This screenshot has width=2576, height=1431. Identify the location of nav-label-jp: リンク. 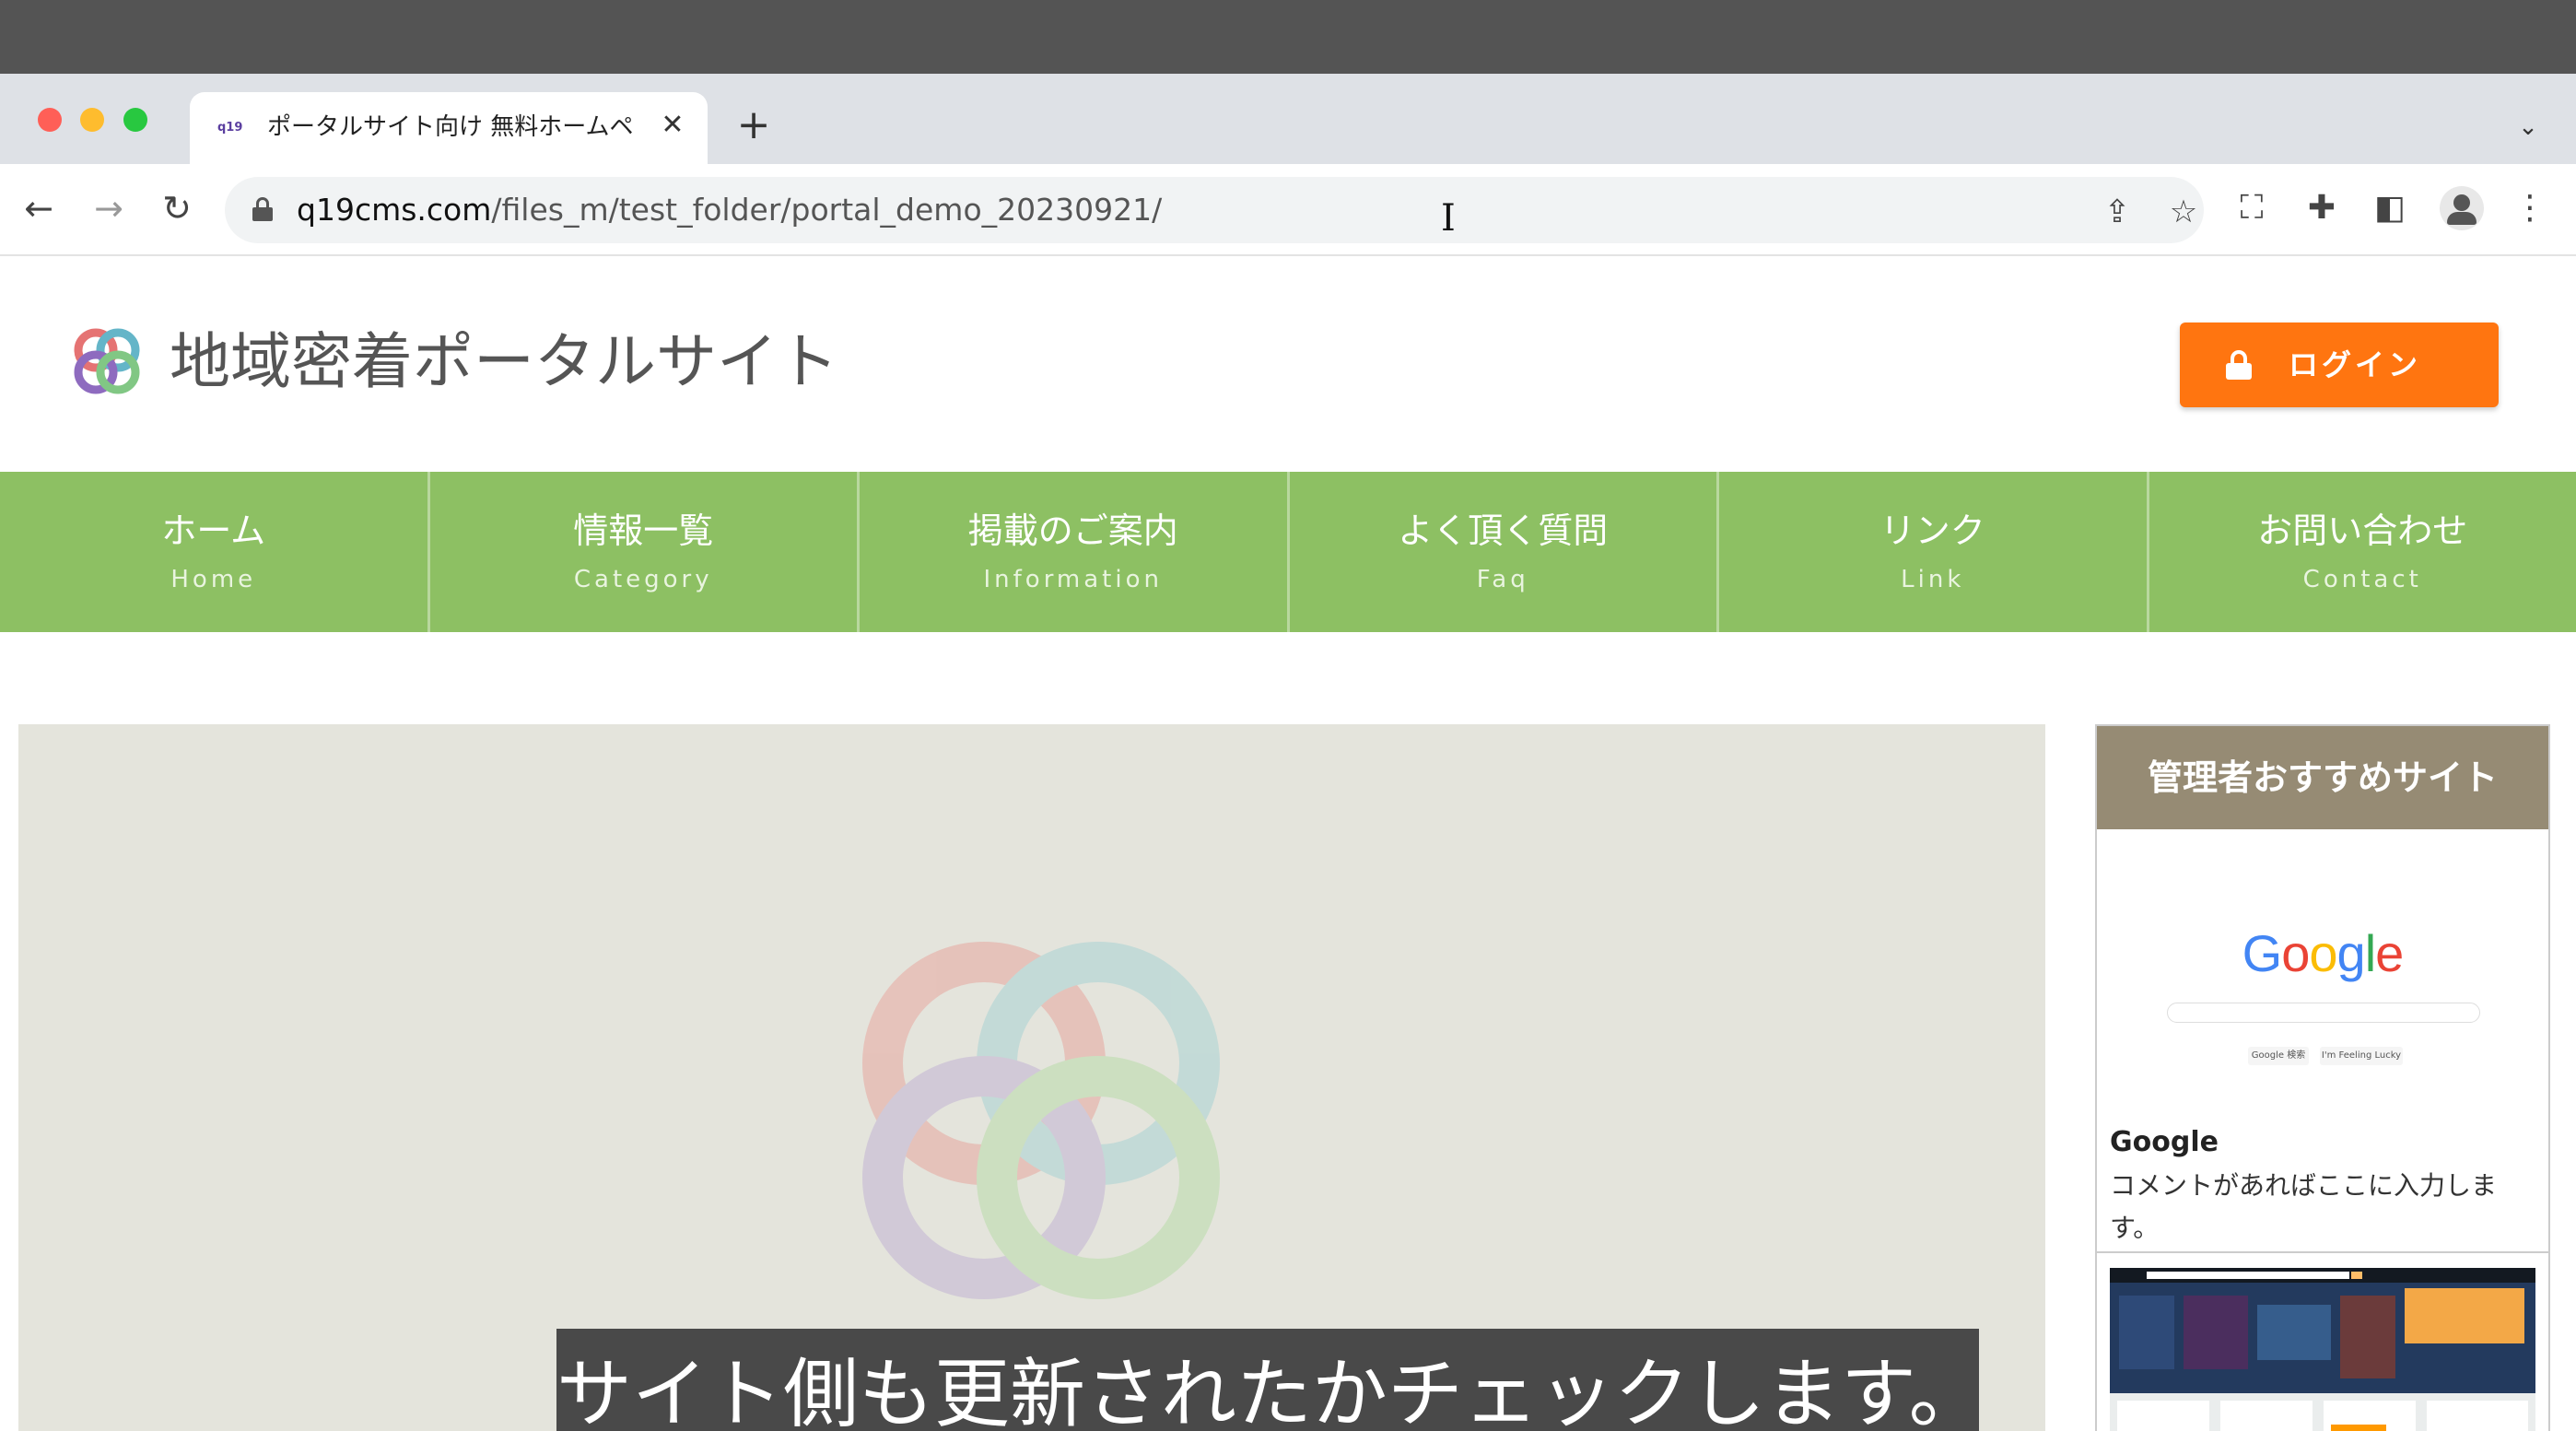
(1932, 530).